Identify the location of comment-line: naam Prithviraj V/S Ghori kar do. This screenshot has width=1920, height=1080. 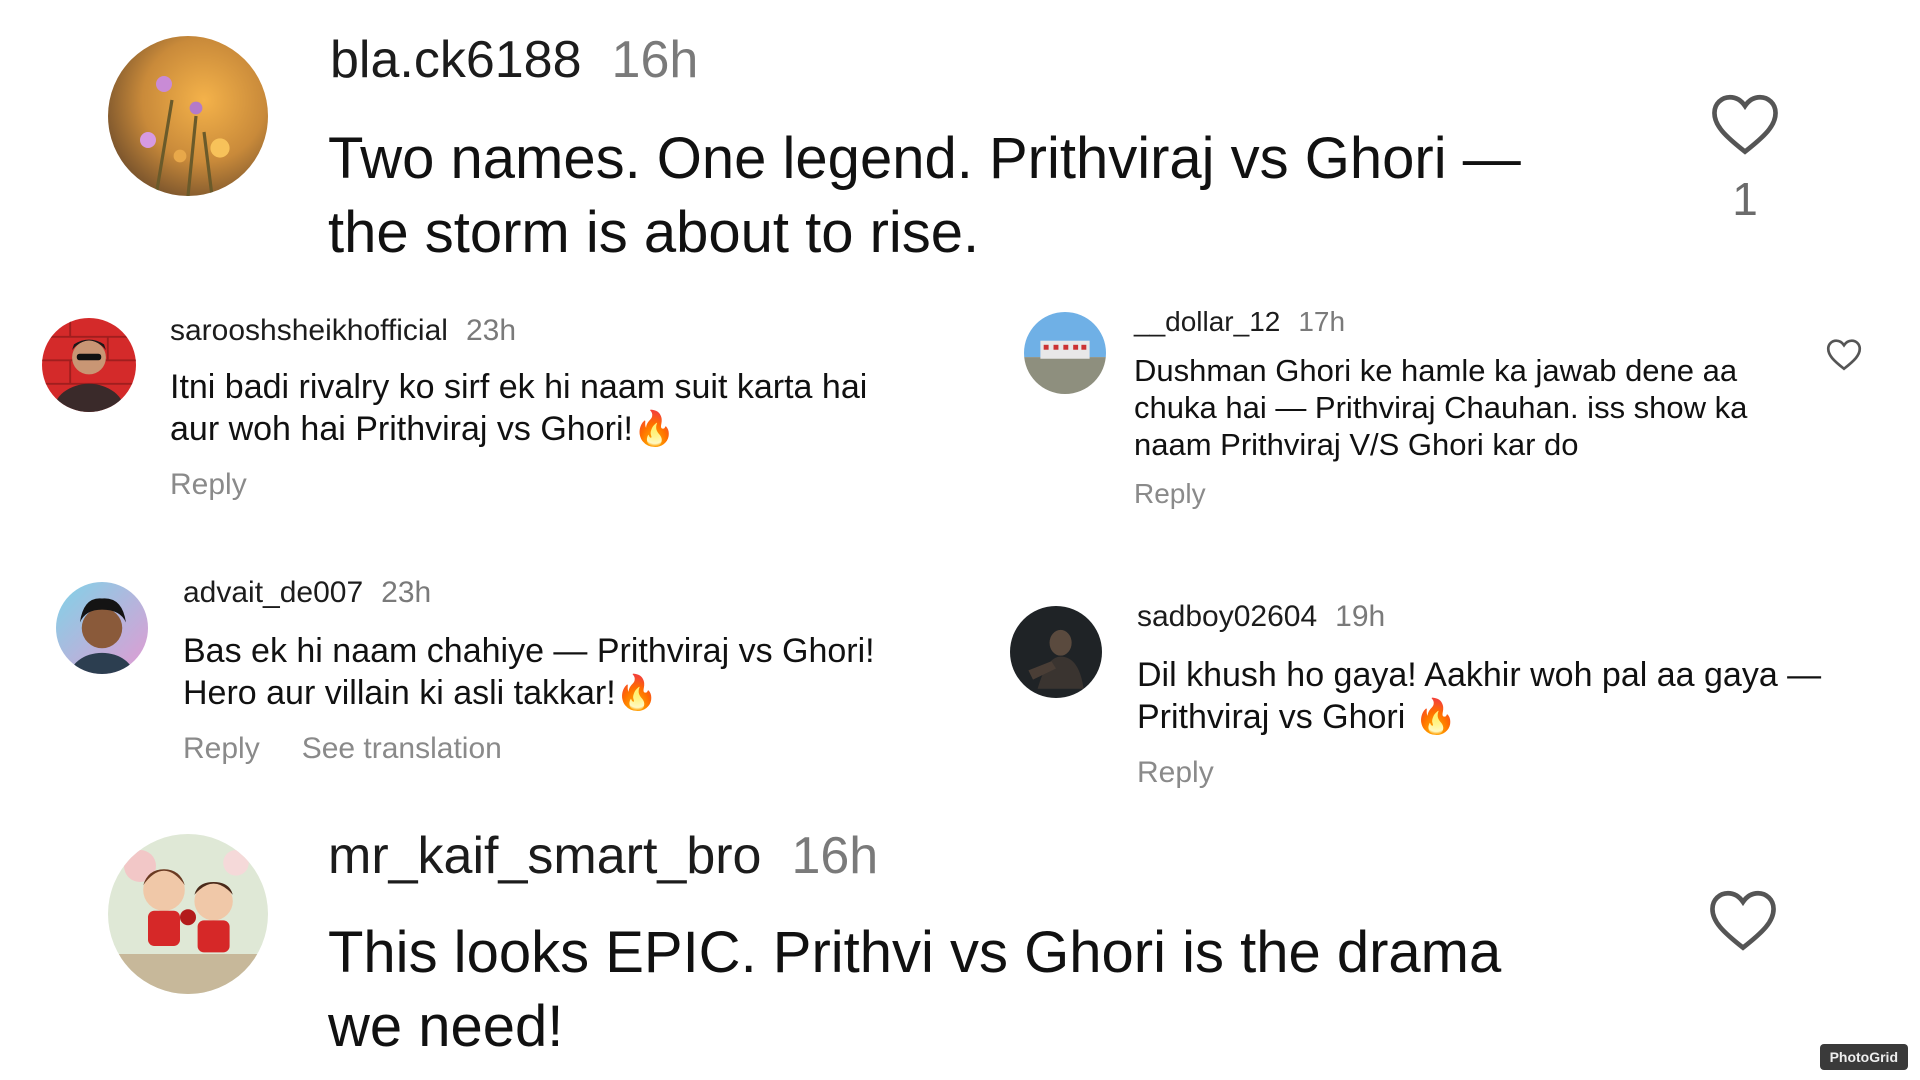
(1356, 444).